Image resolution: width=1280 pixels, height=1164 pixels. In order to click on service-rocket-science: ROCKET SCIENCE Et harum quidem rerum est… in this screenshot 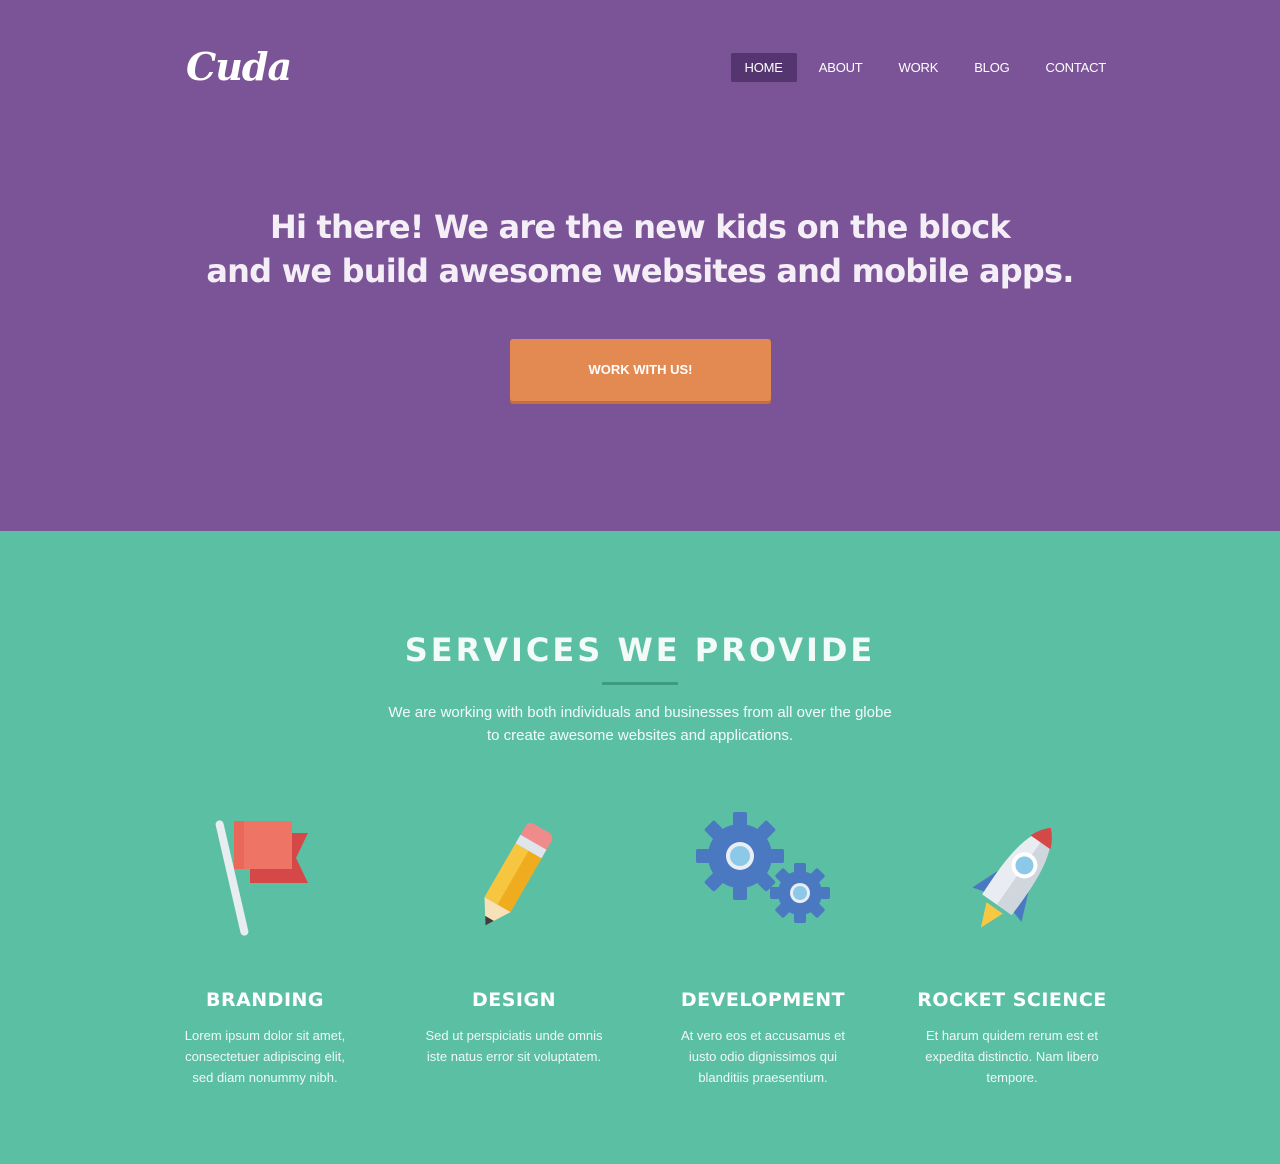, I will do `click(1012, 949)`.